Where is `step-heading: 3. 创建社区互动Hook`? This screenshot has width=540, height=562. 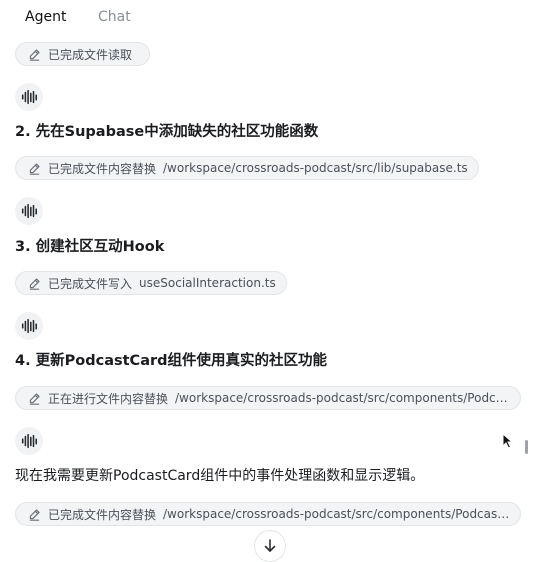
step-heading: 3. 创建社区互动Hook is located at coordinates (90, 247).